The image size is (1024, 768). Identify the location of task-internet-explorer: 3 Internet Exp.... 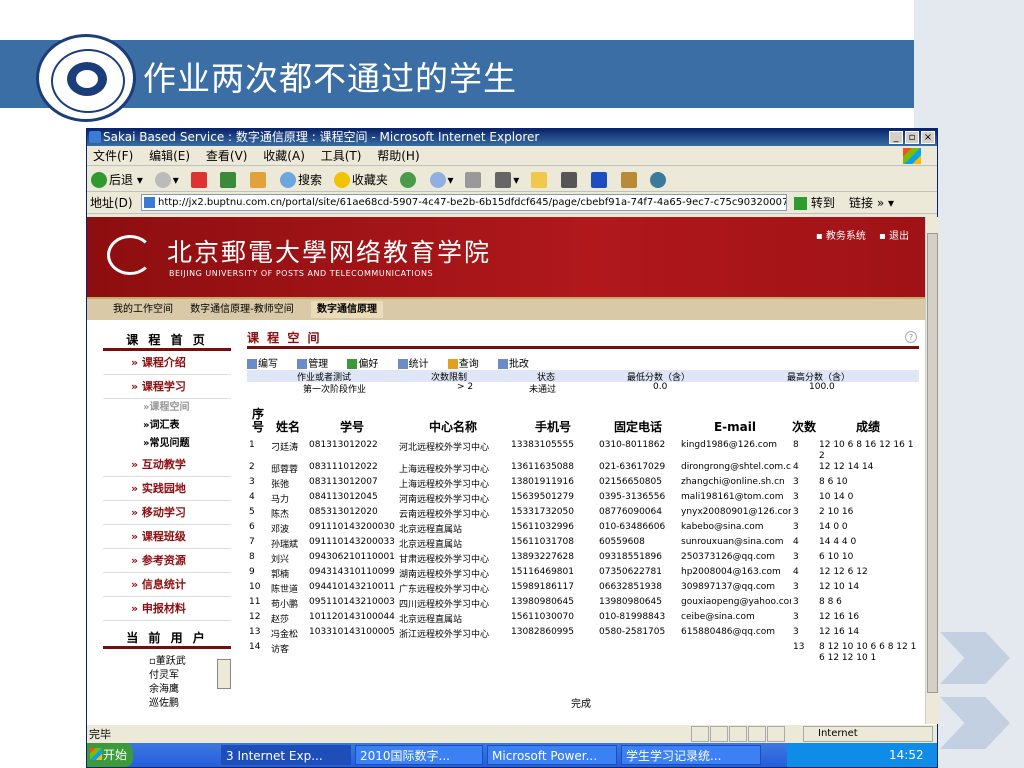
(286, 755).